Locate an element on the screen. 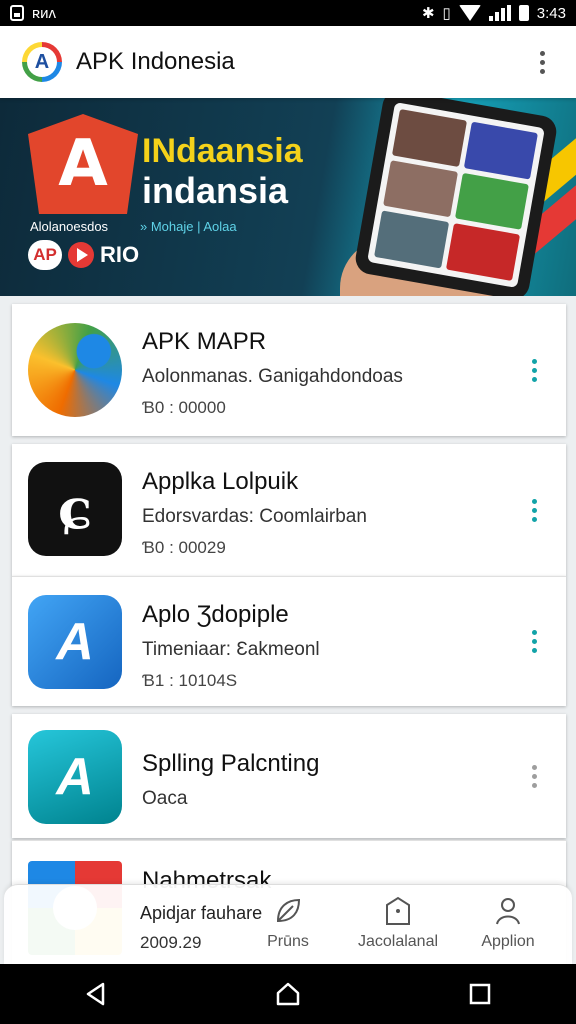  app-subtitle: Aolonmanas. Ganigahdondoas is located at coordinates (272, 376).